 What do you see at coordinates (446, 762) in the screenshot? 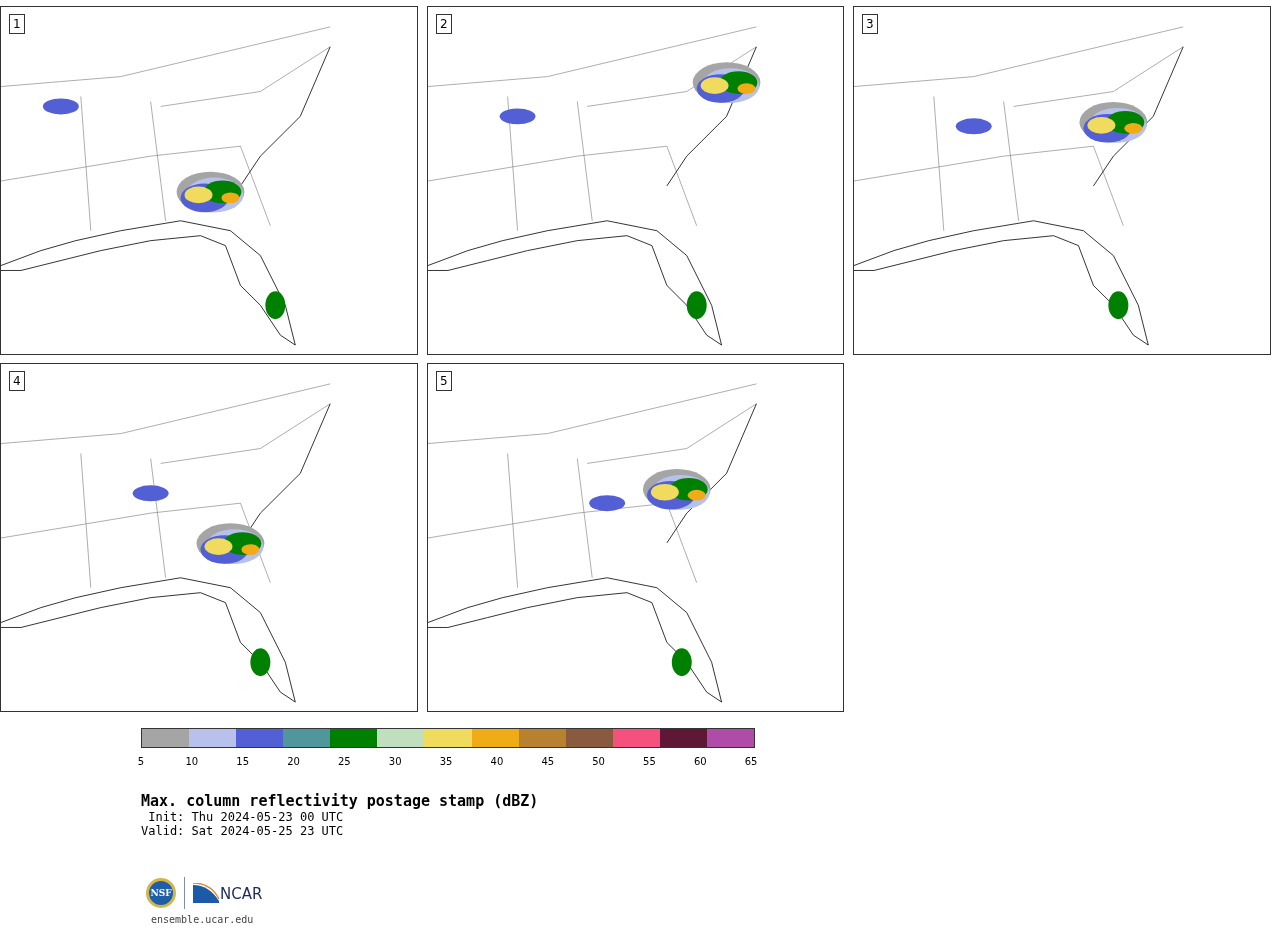
I see `tick-label: 35` at bounding box center [446, 762].